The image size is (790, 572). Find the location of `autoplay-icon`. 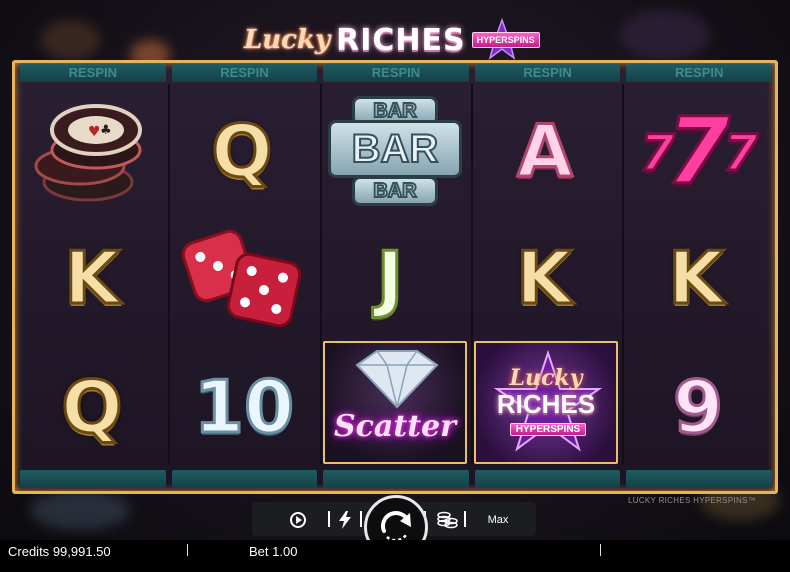

autoplay-icon is located at coordinates (298, 520).